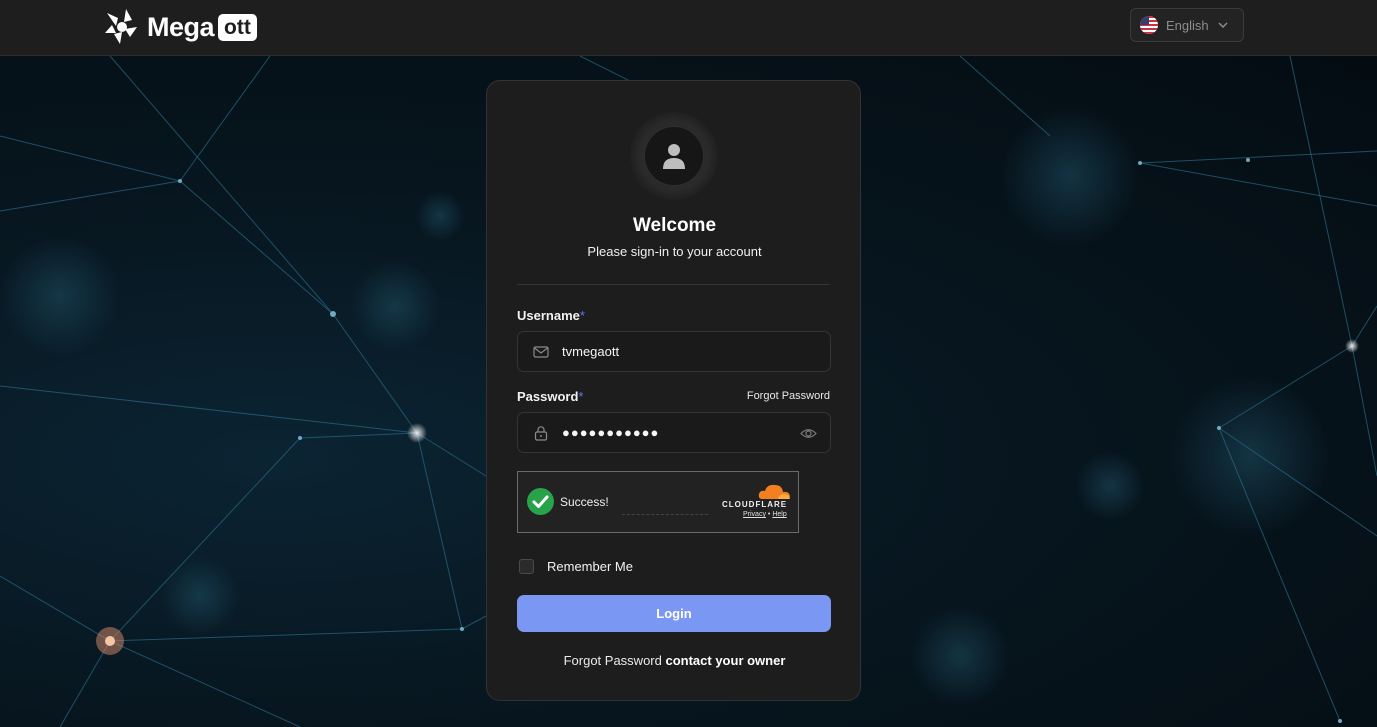  What do you see at coordinates (774, 491) in the screenshot?
I see `cloudflare-cloud-icon` at bounding box center [774, 491].